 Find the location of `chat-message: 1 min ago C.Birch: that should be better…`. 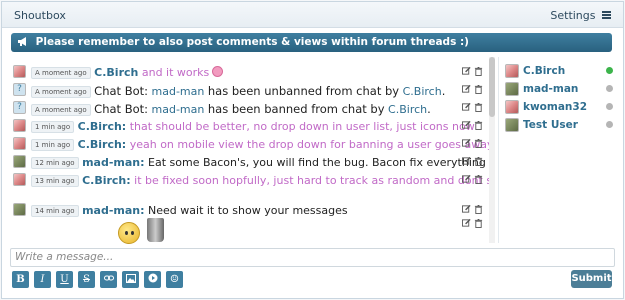

chat-message: 1 min ago C.Birch: that should be better… is located at coordinates (249, 126).